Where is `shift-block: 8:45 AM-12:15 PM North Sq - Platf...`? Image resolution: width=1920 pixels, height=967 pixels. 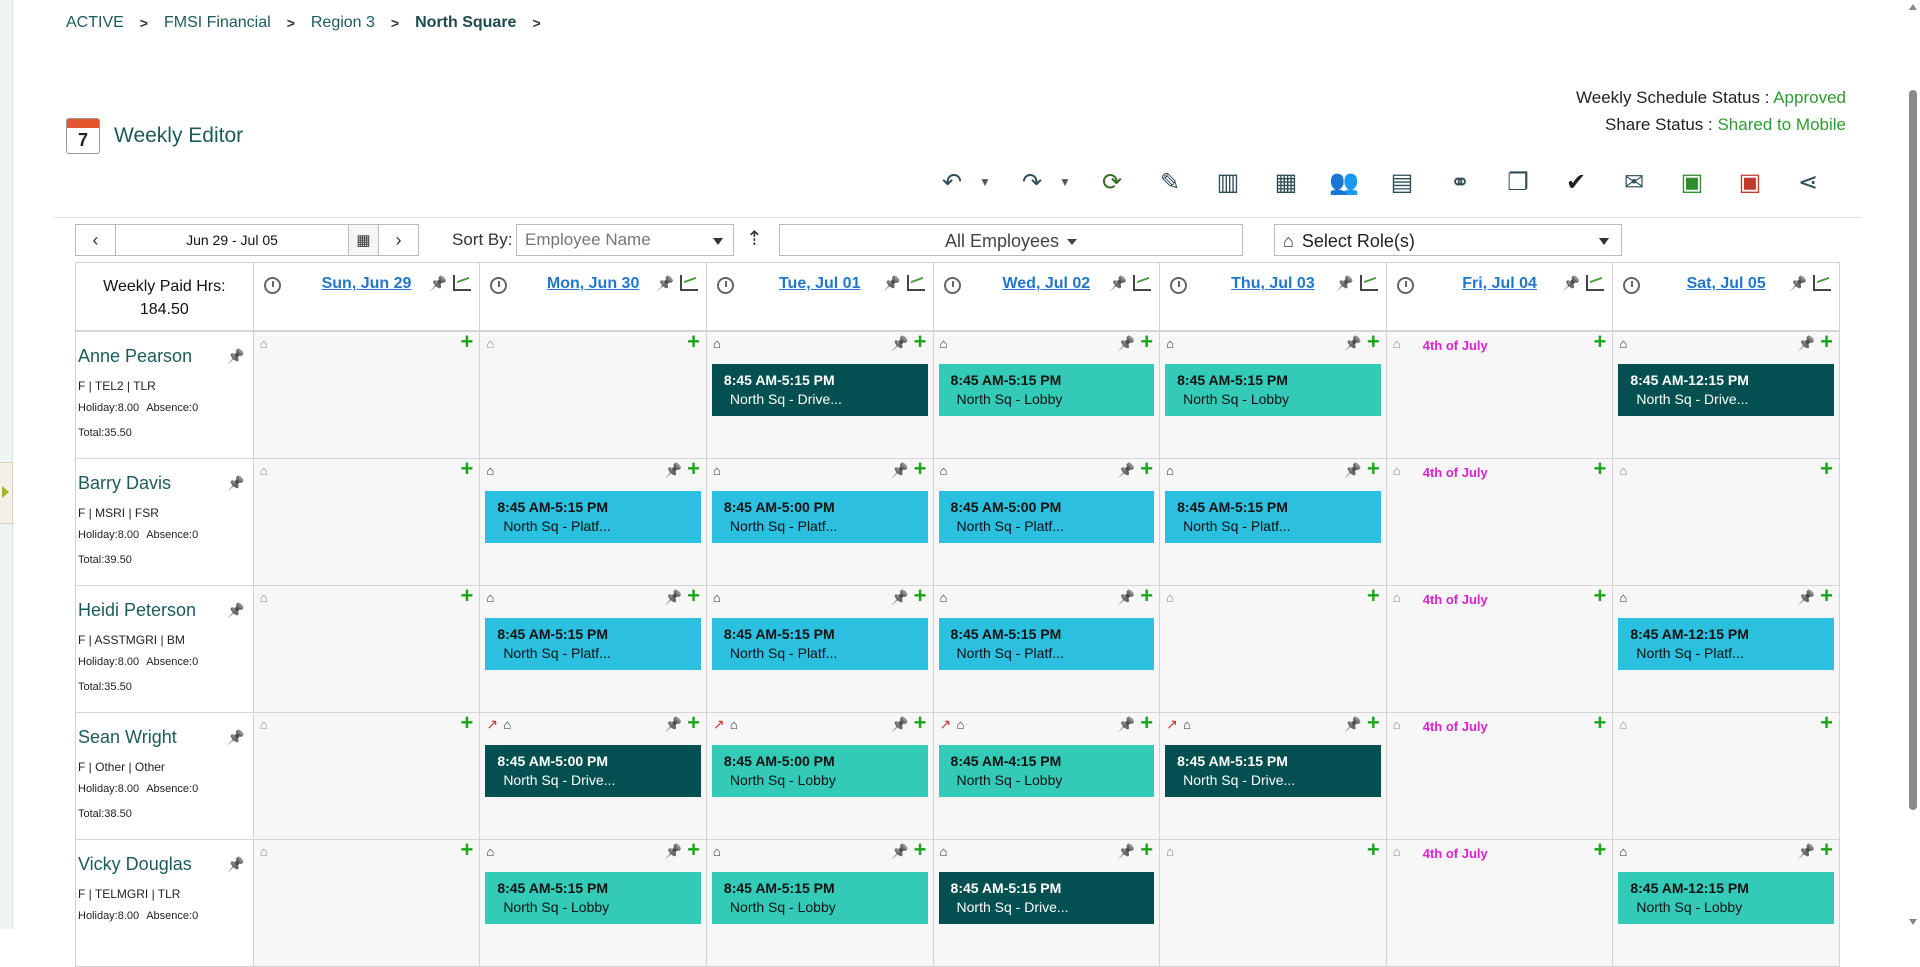 shift-block: 8:45 AM-12:15 PM North Sq - Platf... is located at coordinates (1726, 644).